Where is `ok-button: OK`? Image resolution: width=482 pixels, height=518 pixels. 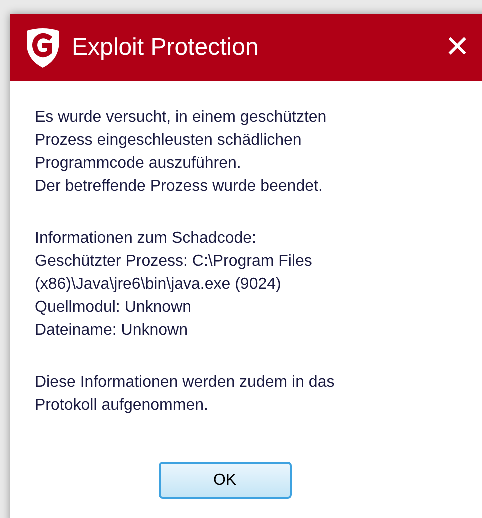
ok-button: OK is located at coordinates (225, 480).